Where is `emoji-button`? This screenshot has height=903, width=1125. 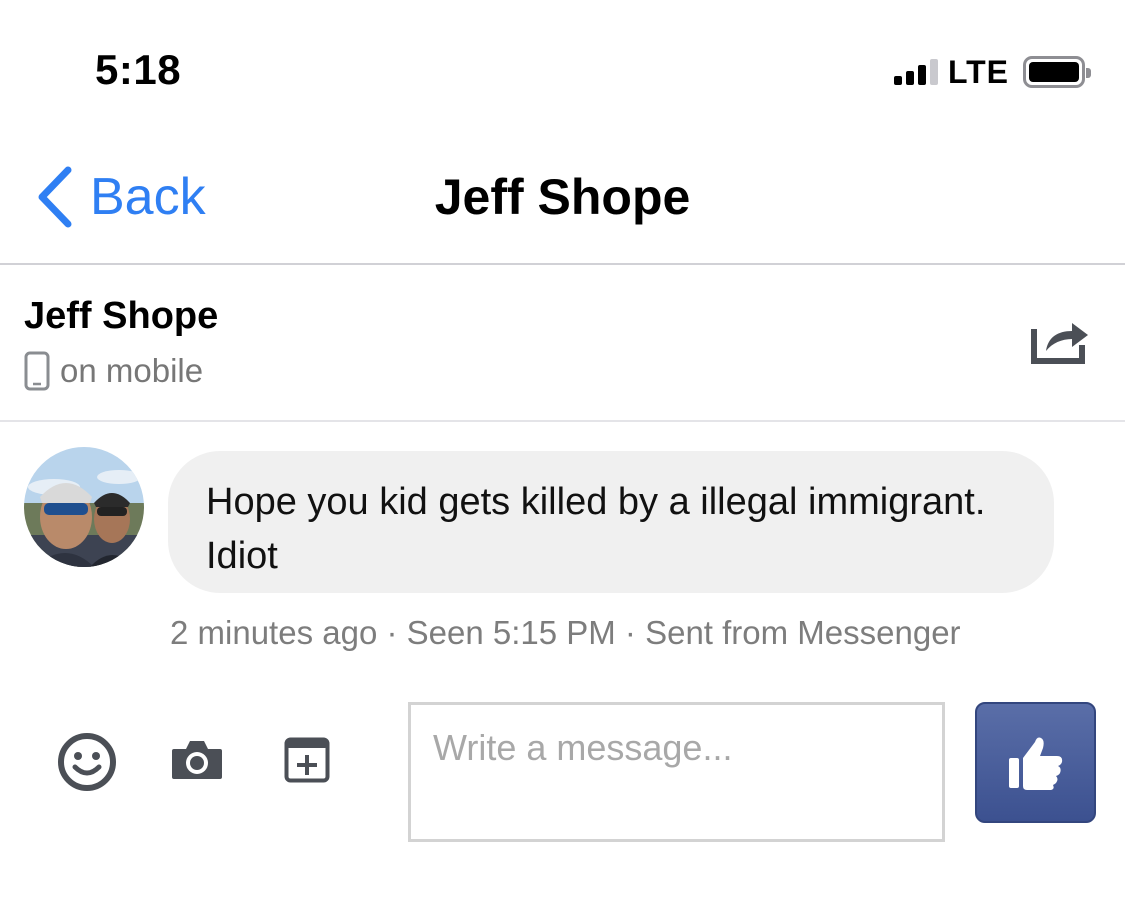
emoji-button is located at coordinates (87, 762).